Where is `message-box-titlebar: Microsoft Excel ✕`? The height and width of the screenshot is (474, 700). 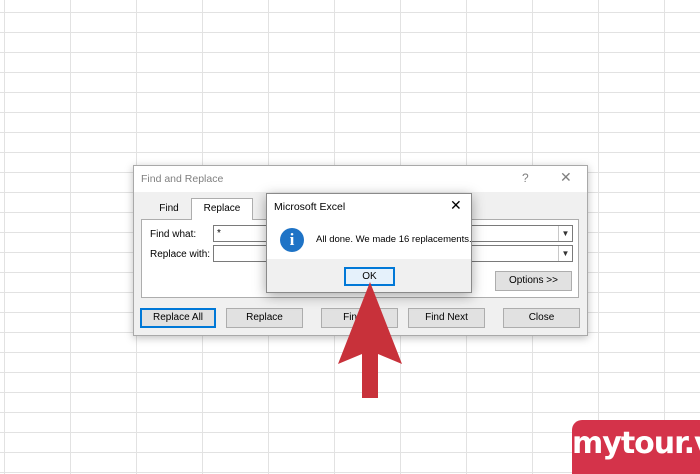 message-box-titlebar: Microsoft Excel ✕ is located at coordinates (369, 207).